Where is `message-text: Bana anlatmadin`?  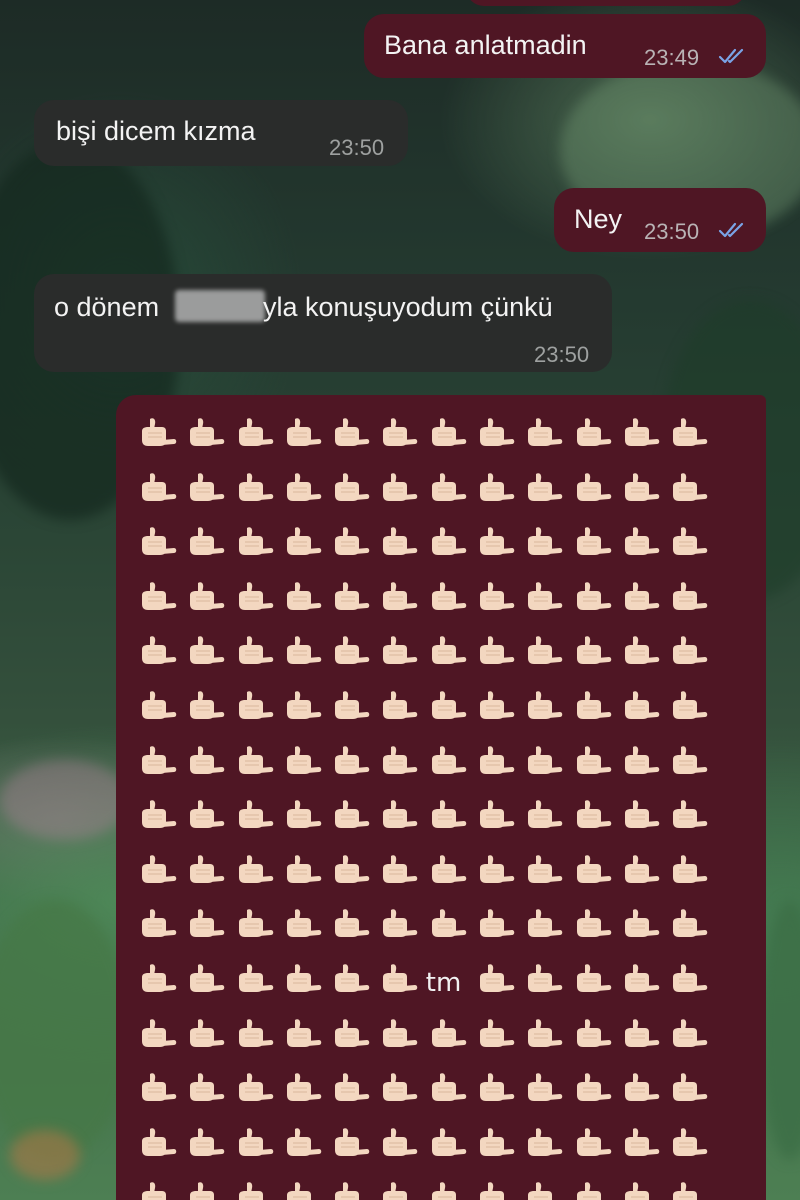 message-text: Bana anlatmadin is located at coordinates (485, 45).